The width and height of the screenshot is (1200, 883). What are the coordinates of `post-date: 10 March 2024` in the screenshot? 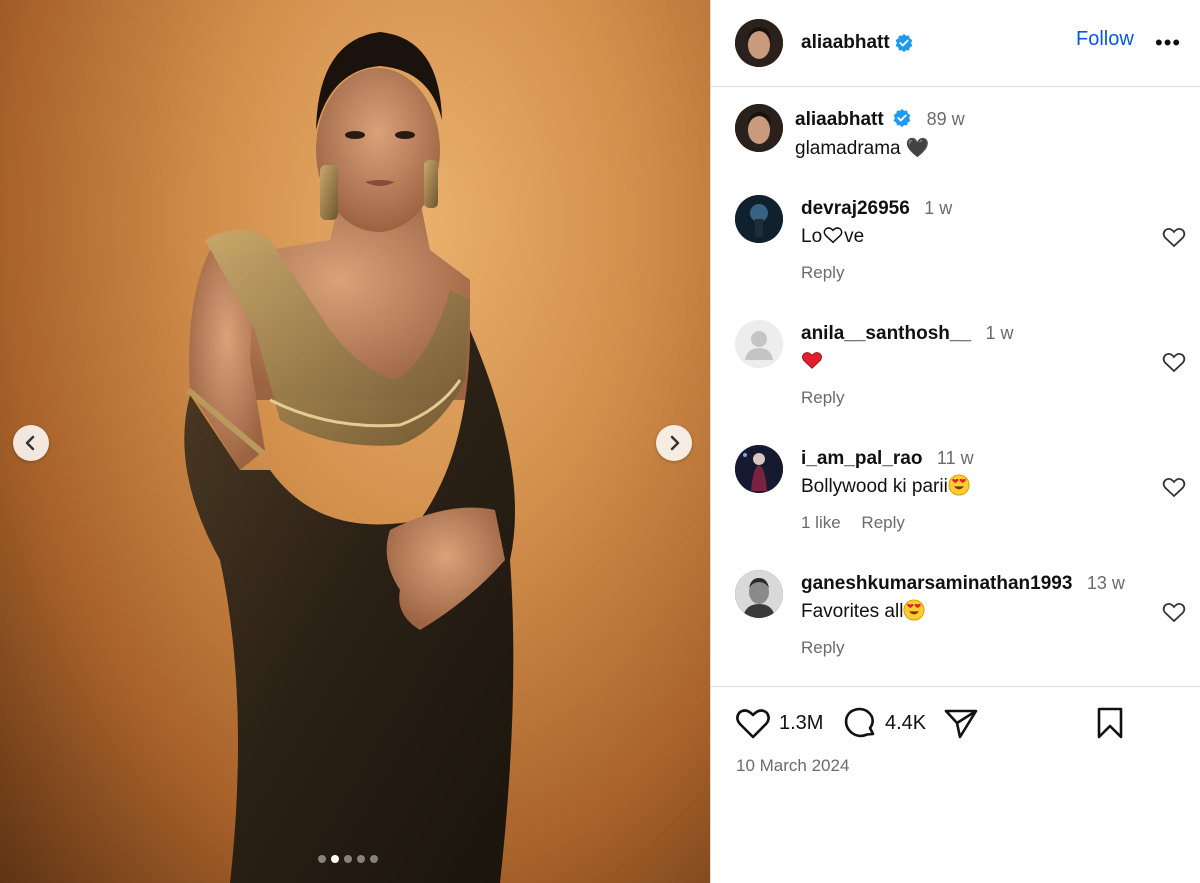 It's located at (792, 766).